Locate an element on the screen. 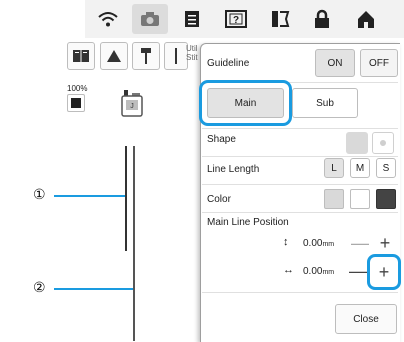 Image resolution: width=404 pixels, height=342 pixels. guideline-on-button: ON is located at coordinates (335, 63).